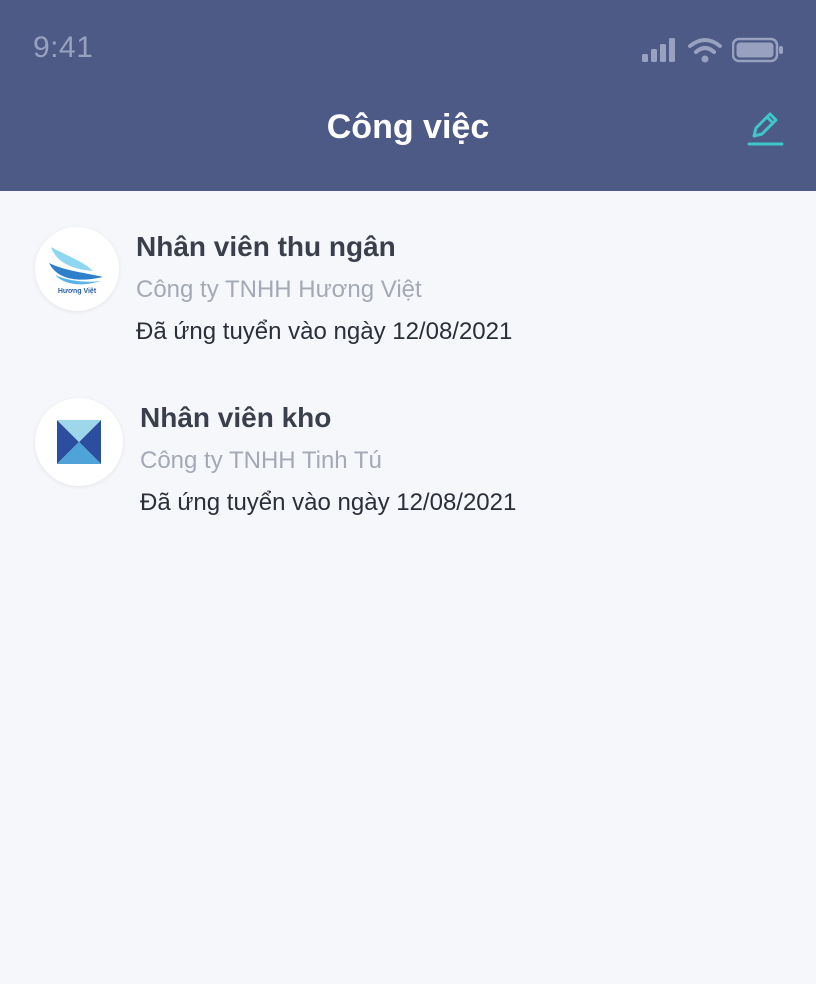 Image resolution: width=816 pixels, height=984 pixels. I want to click on wifi-icon, so click(705, 50).